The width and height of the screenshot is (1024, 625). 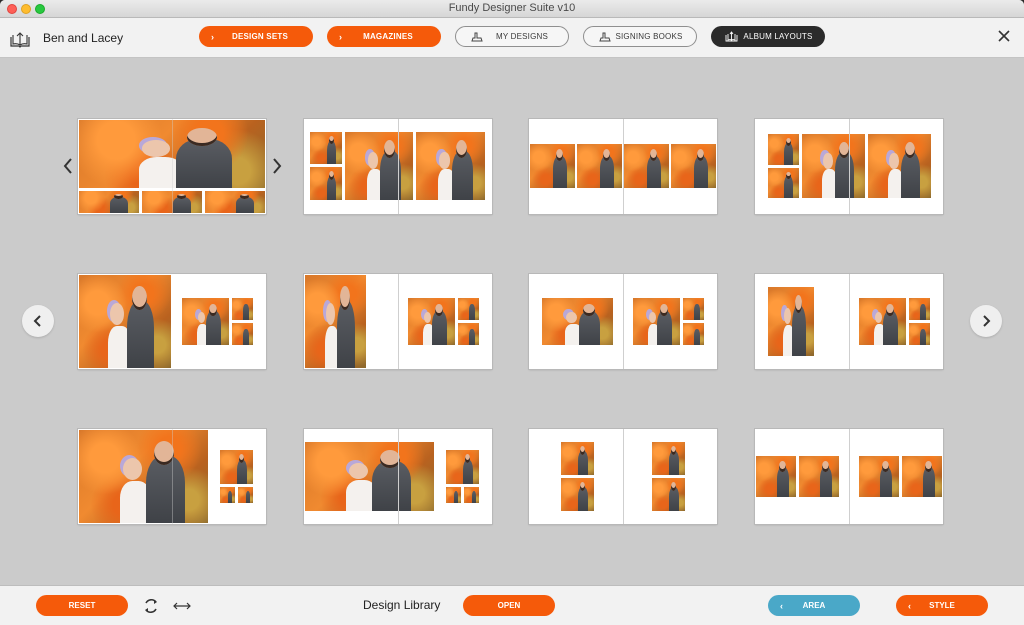 I want to click on album-layouts-label: ALBUM LAYOUTS, so click(x=778, y=36).